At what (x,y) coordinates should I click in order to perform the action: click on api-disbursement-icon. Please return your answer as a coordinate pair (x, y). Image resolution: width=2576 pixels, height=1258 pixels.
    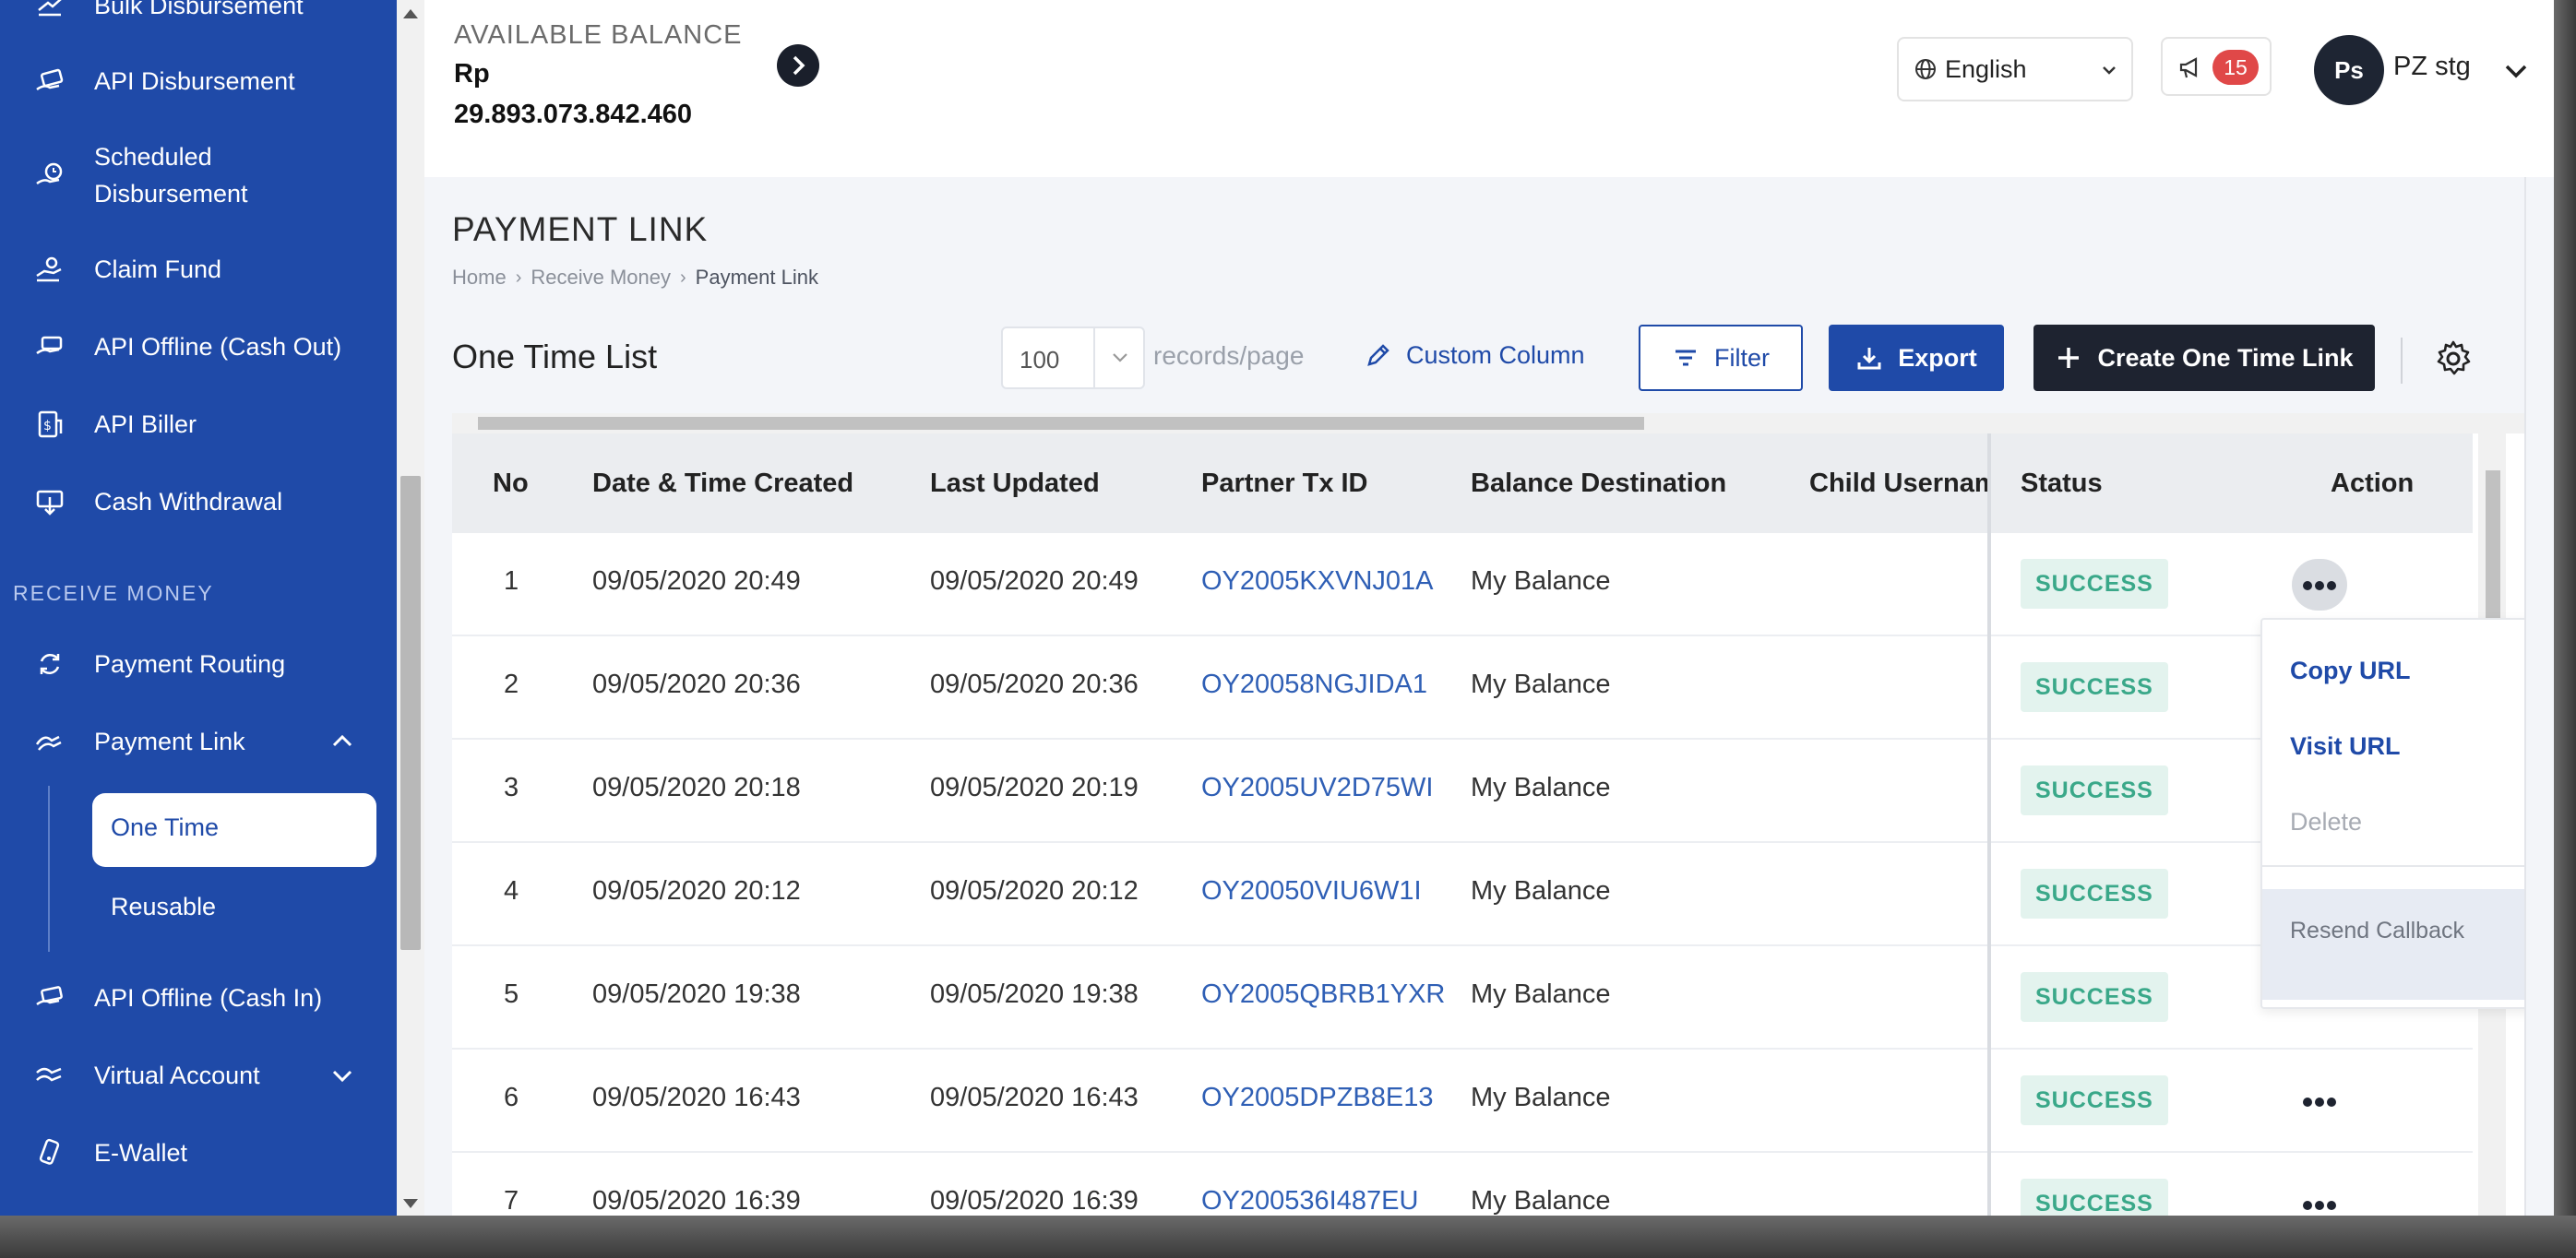
    Looking at the image, I should click on (50, 81).